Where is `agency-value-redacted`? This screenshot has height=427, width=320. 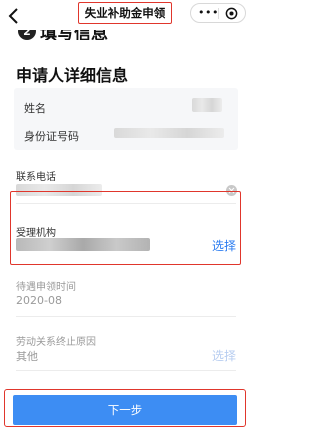
agency-value-redacted is located at coordinates (83, 244).